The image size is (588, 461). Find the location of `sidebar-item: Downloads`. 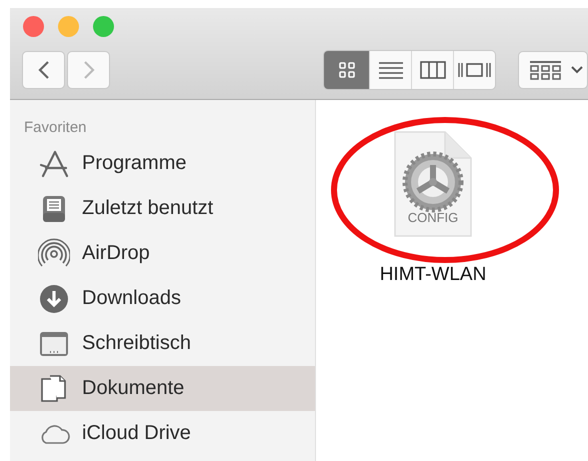

sidebar-item: Downloads is located at coordinates (162, 298).